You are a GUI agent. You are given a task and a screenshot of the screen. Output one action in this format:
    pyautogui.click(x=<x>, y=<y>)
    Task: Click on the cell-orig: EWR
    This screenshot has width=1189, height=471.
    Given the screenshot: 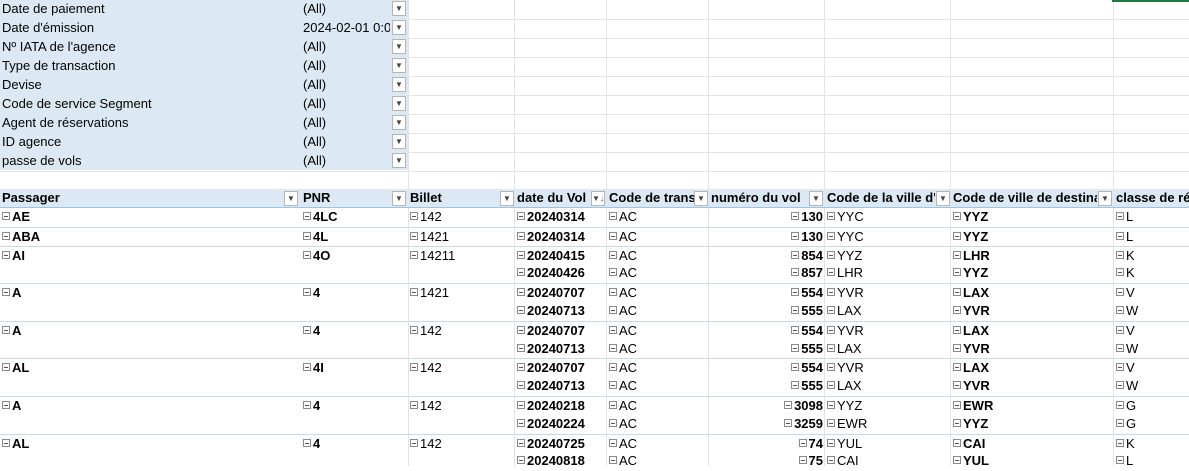 What is the action you would take?
    pyautogui.click(x=888, y=424)
    